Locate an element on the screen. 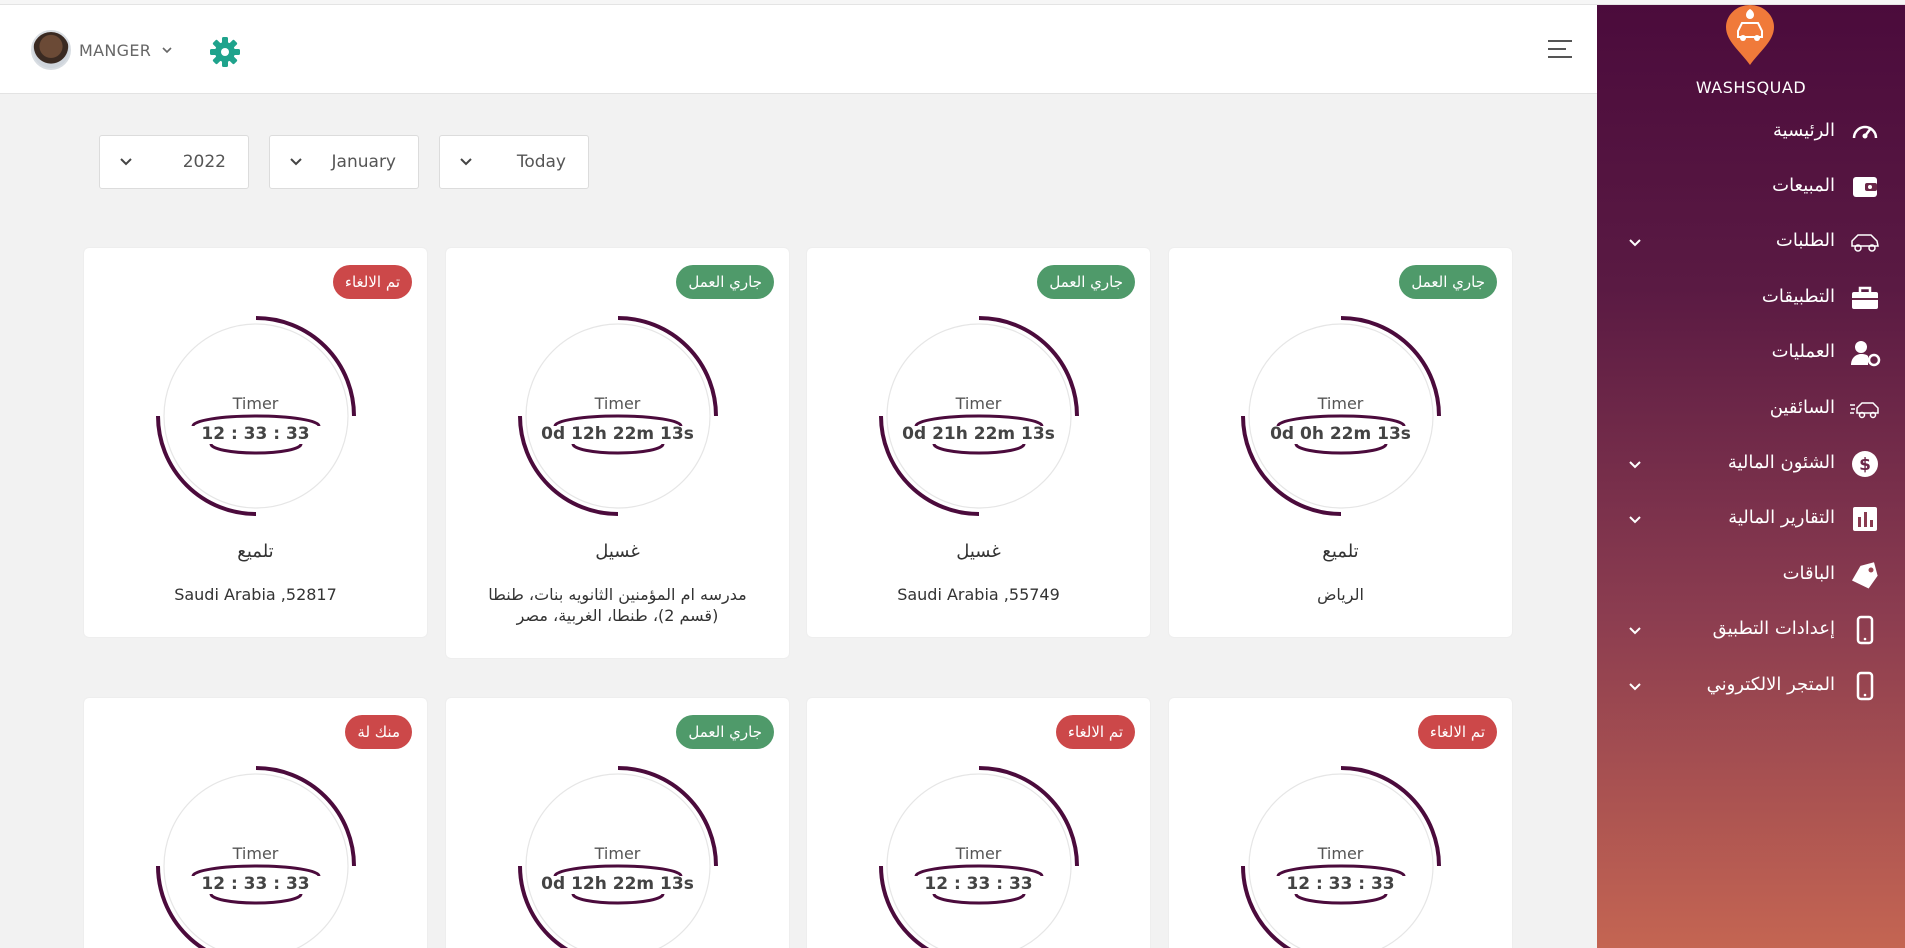  car-wash-icon is located at coordinates (1865, 243).